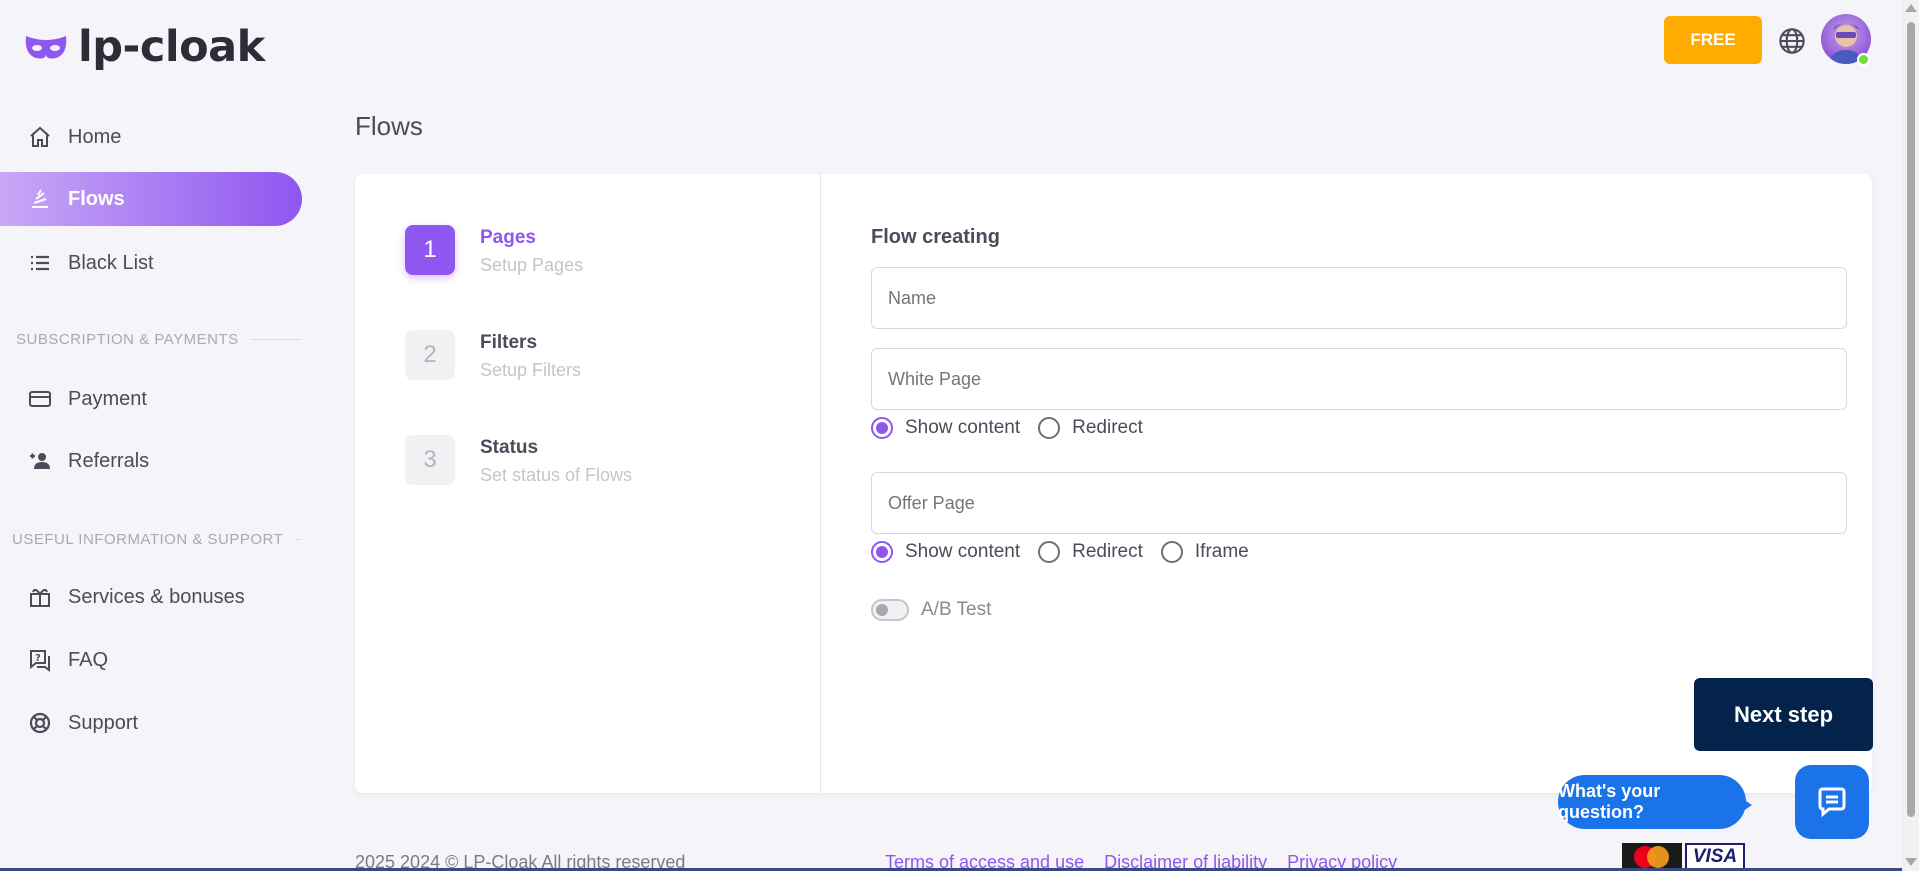 The width and height of the screenshot is (1919, 871). Describe the element at coordinates (1715, 857) in the screenshot. I see `visa-icon: VISA` at that location.